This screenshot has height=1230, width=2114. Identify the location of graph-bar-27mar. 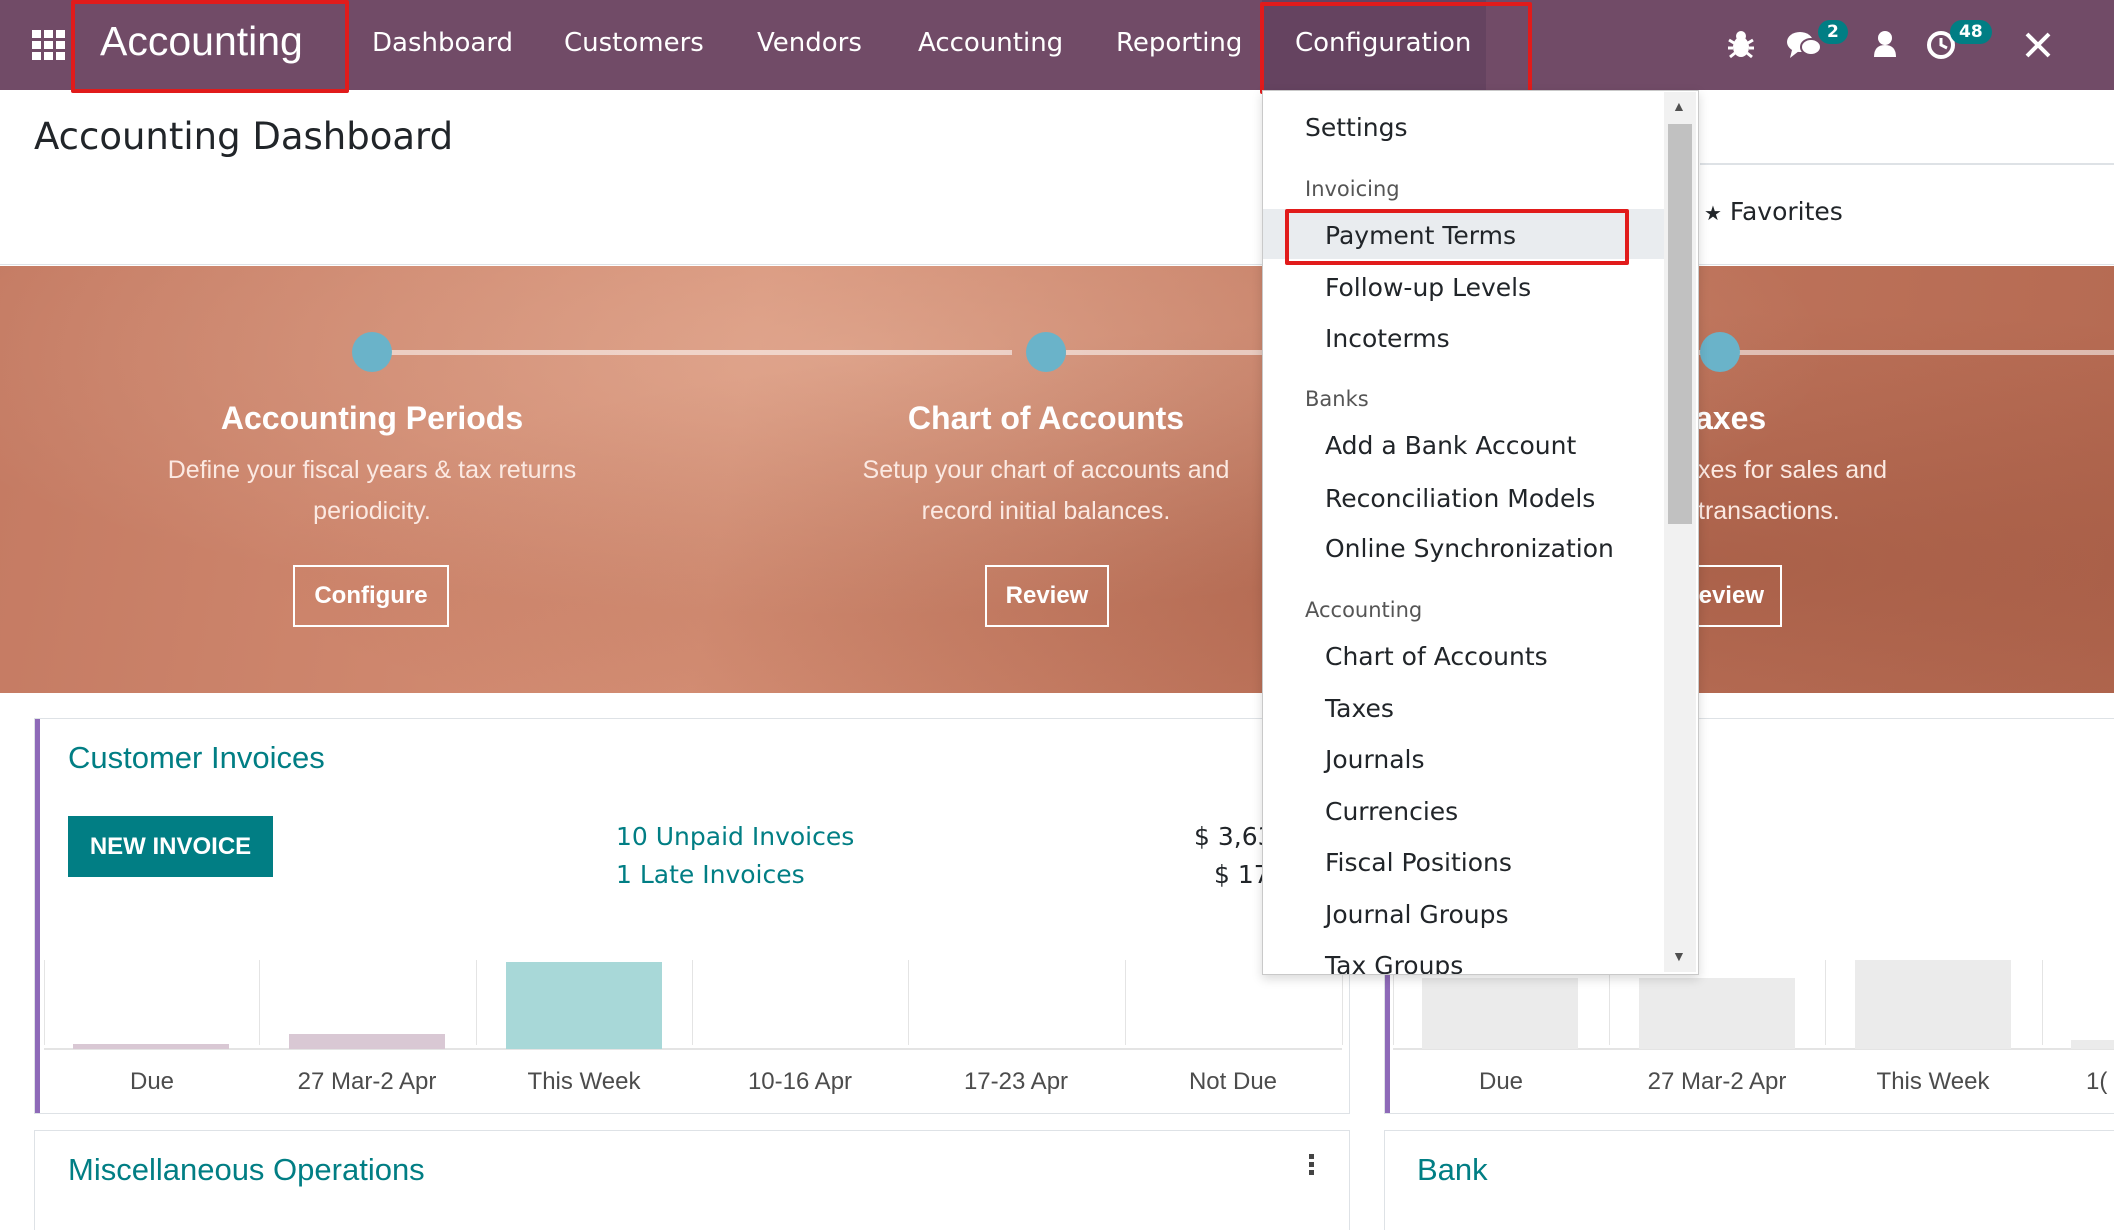
(367, 1041).